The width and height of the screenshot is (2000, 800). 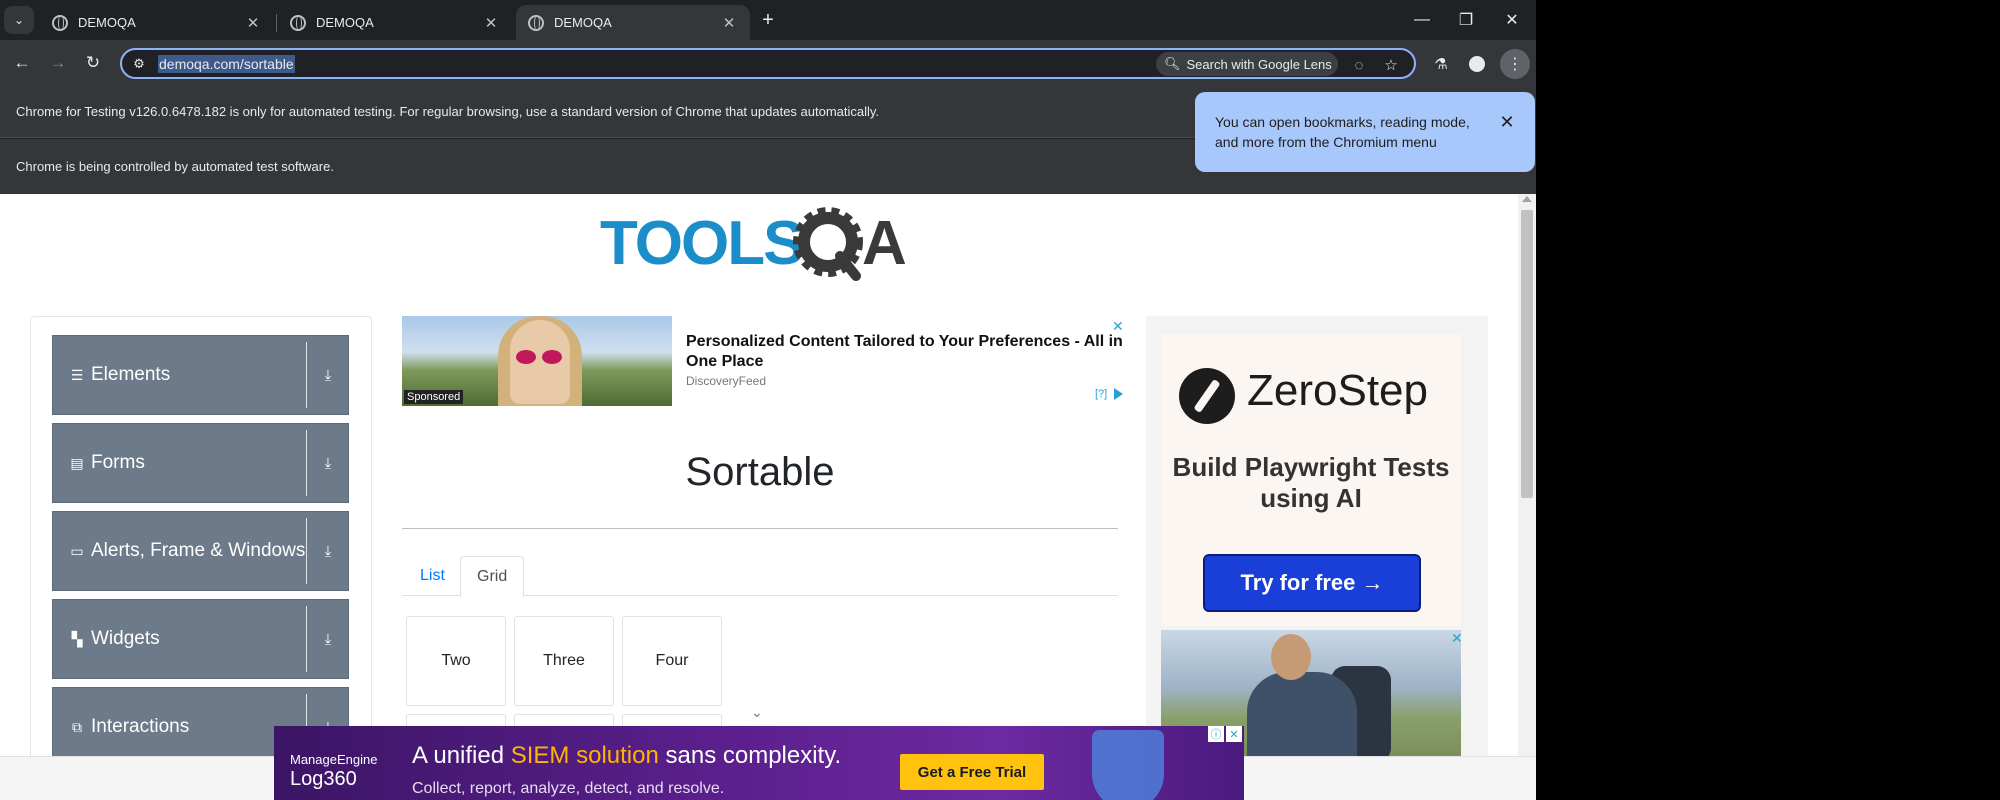 What do you see at coordinates (93, 63) in the screenshot?
I see `reload-icon: ↻` at bounding box center [93, 63].